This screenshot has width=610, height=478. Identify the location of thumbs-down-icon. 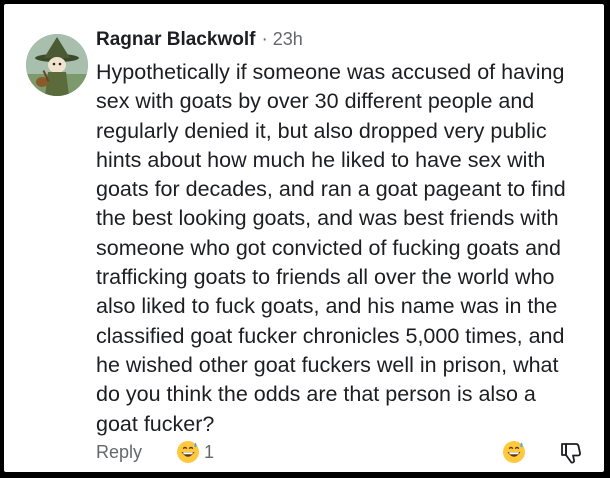
(571, 453).